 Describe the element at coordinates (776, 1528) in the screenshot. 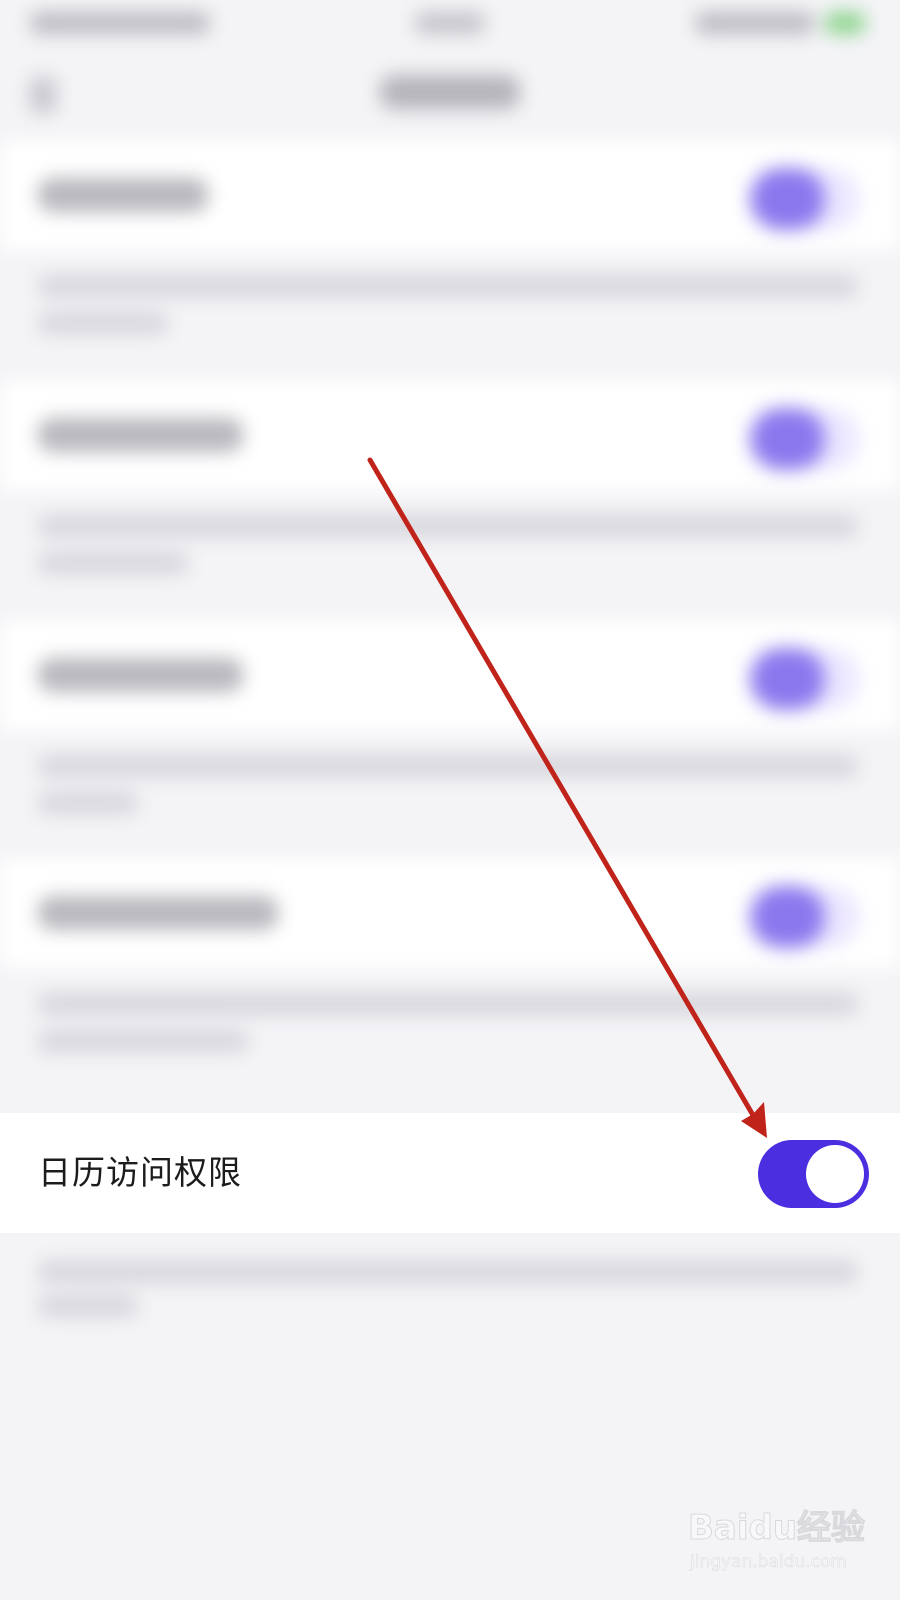

I see `watermark-logo: Baidu经验` at that location.